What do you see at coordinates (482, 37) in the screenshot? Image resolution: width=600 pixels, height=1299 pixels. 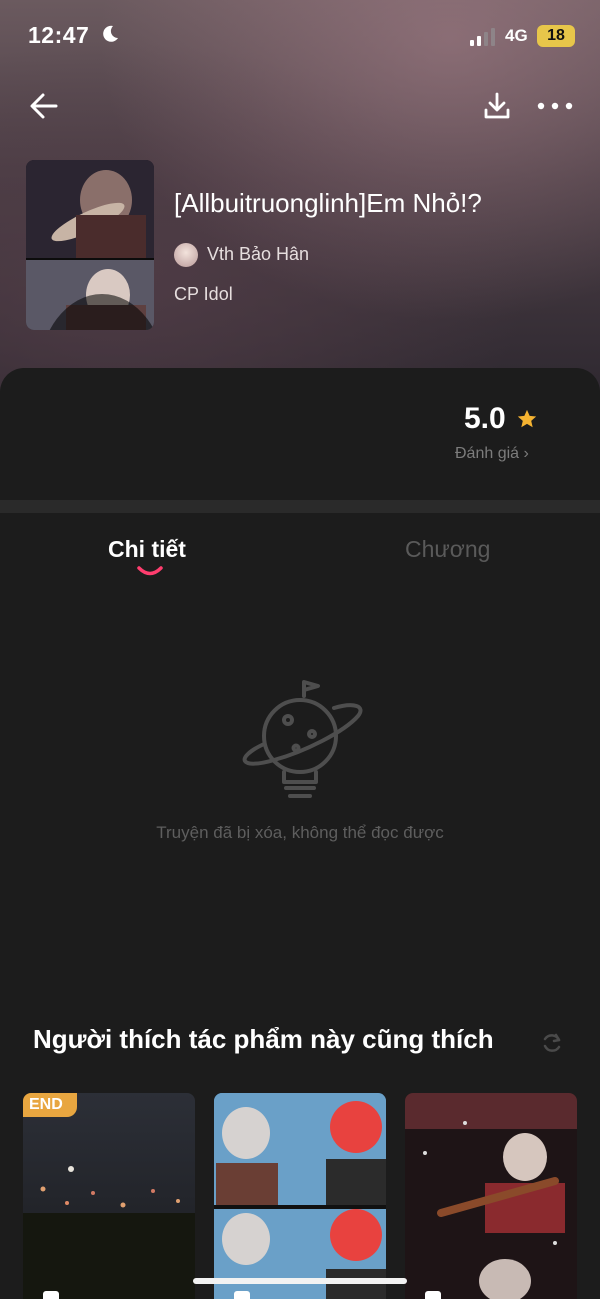 I see `signal-icon` at bounding box center [482, 37].